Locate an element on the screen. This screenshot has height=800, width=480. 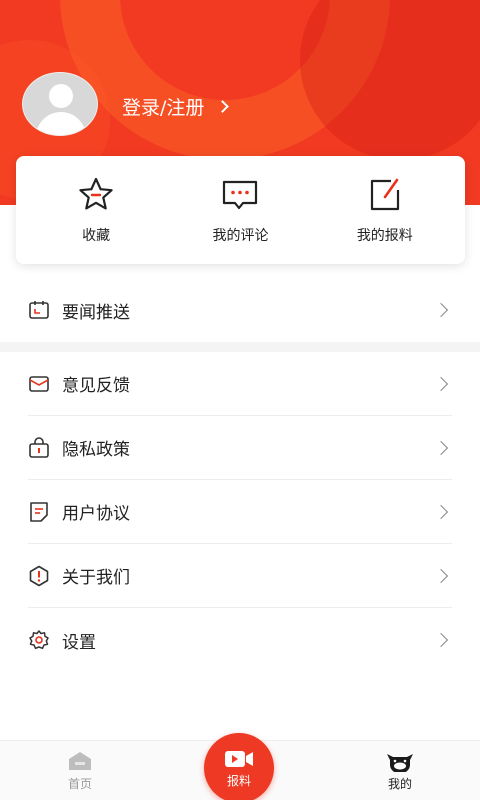
avatar-body is located at coordinates (61, 123).